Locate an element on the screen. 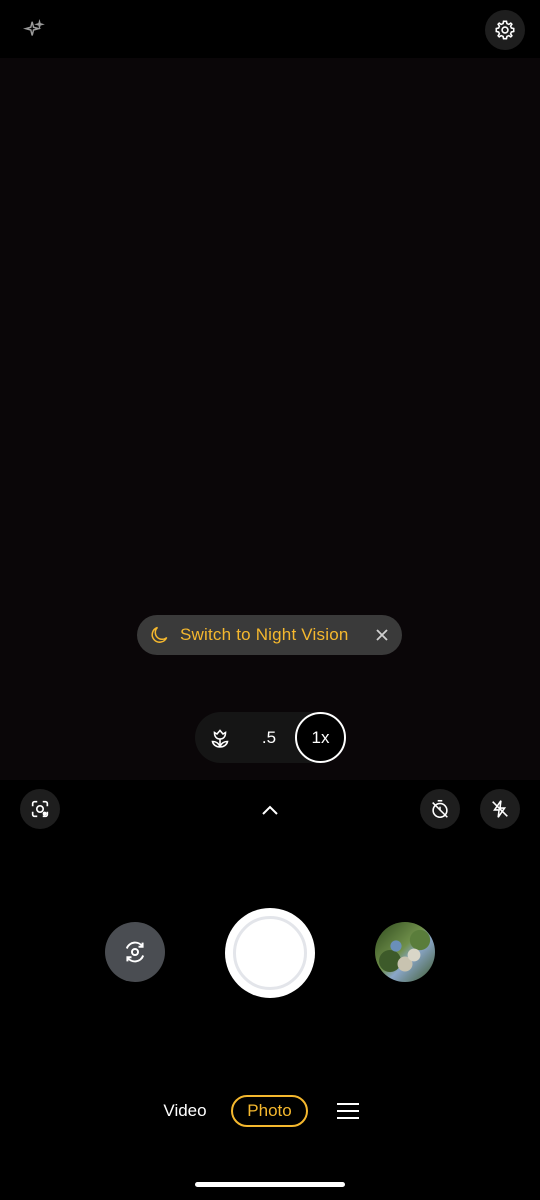 The image size is (540, 1200). chevron-up-icon is located at coordinates (270, 810).